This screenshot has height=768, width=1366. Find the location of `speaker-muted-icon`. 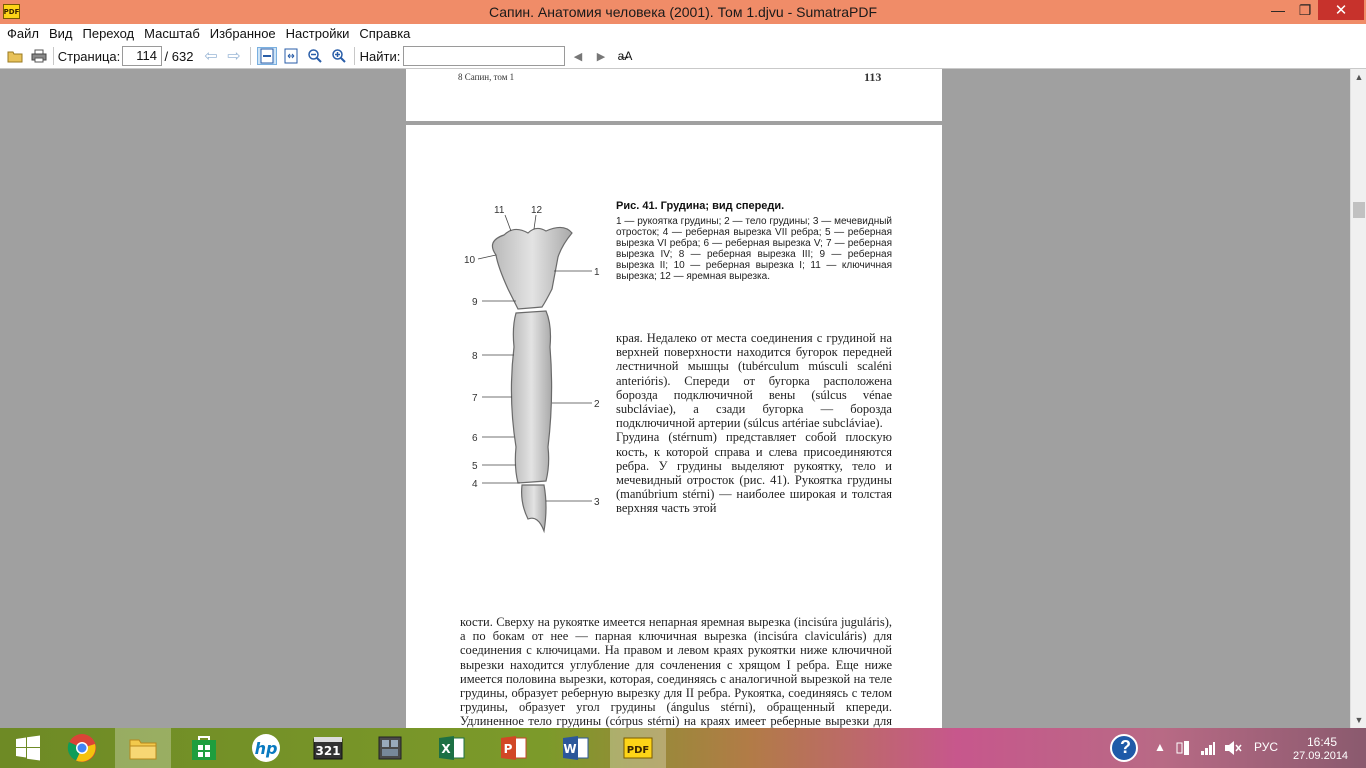

speaker-muted-icon is located at coordinates (1233, 748).